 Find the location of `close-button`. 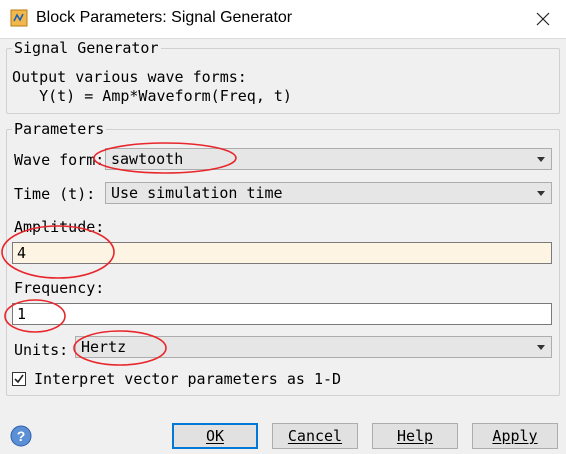

close-button is located at coordinates (543, 19).